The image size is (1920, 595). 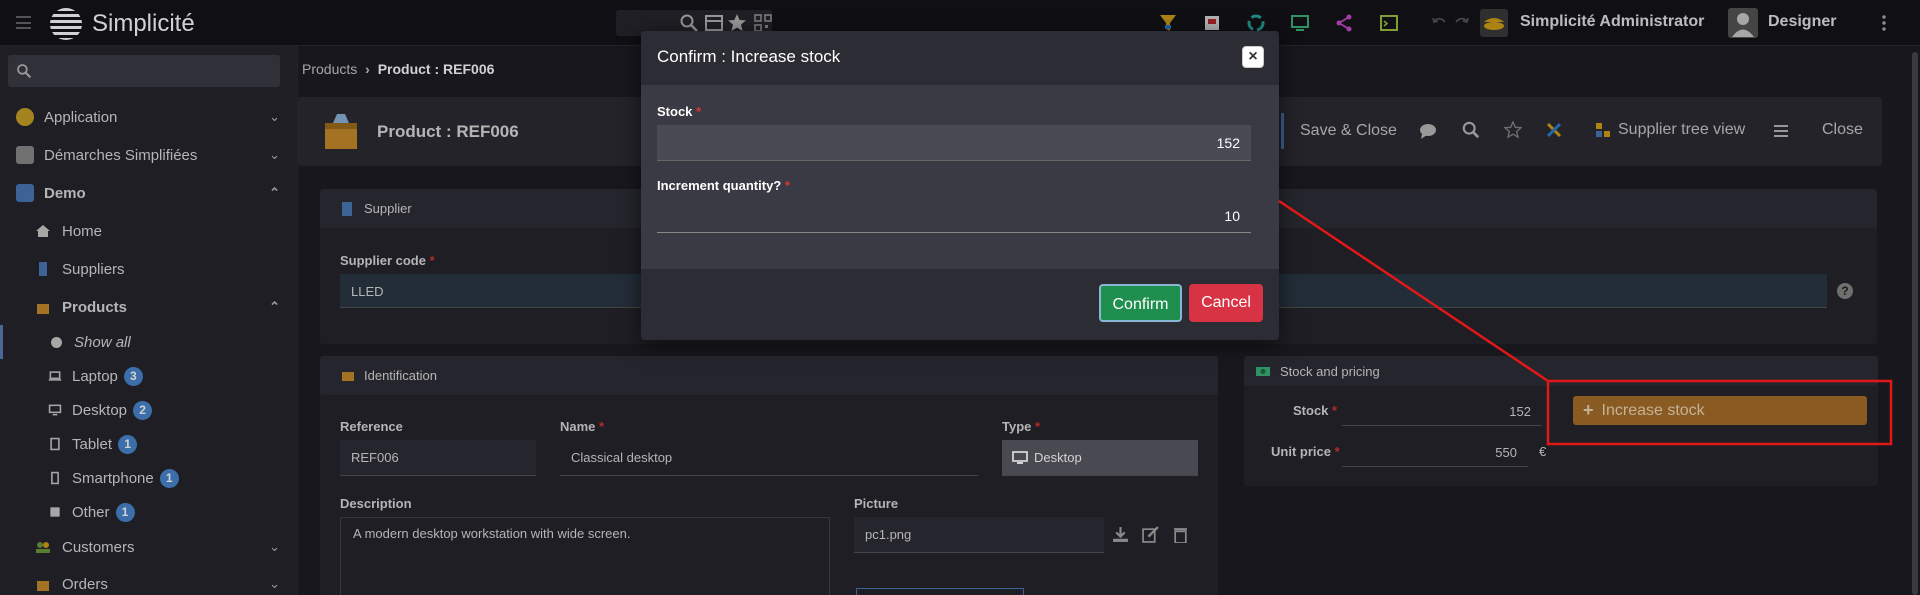 I want to click on annotation-arrow-line, so click(x=1413, y=291).